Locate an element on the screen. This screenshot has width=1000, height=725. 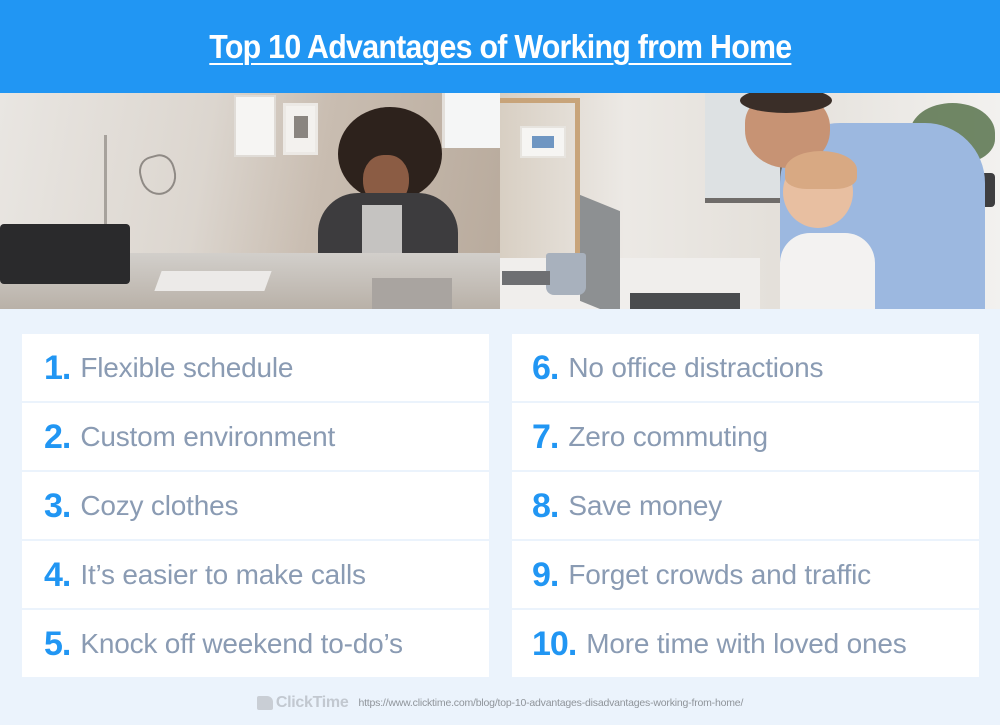
list-item: 7. Zero commuting is located at coordinates (745, 436).